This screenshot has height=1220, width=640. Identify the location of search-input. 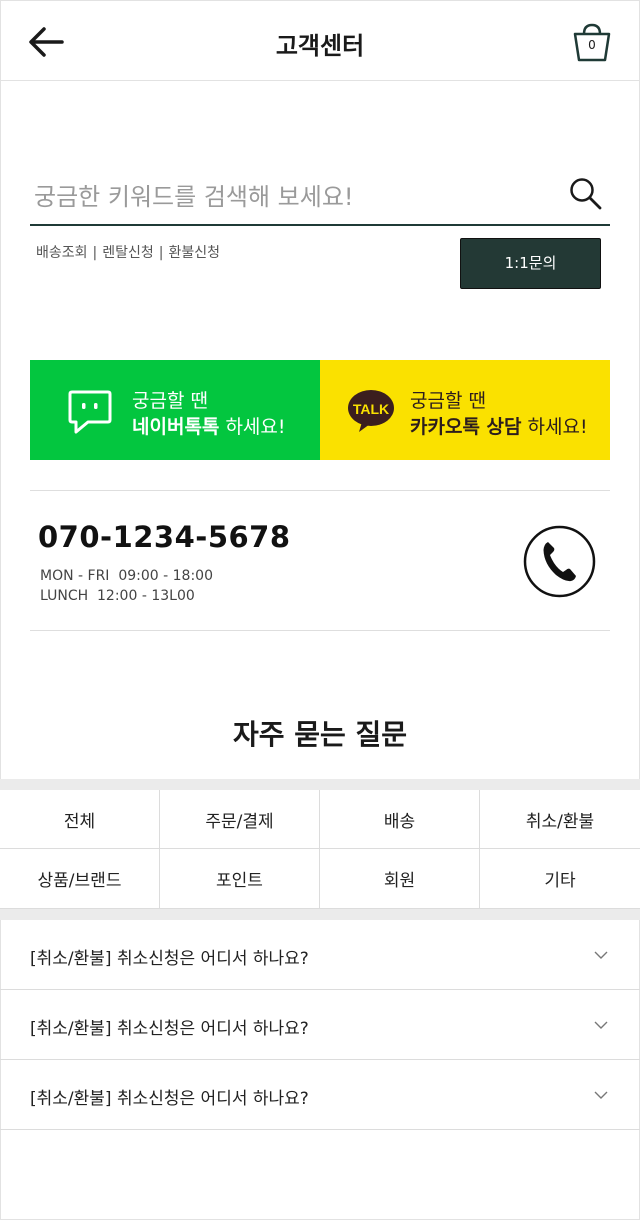
(294, 197).